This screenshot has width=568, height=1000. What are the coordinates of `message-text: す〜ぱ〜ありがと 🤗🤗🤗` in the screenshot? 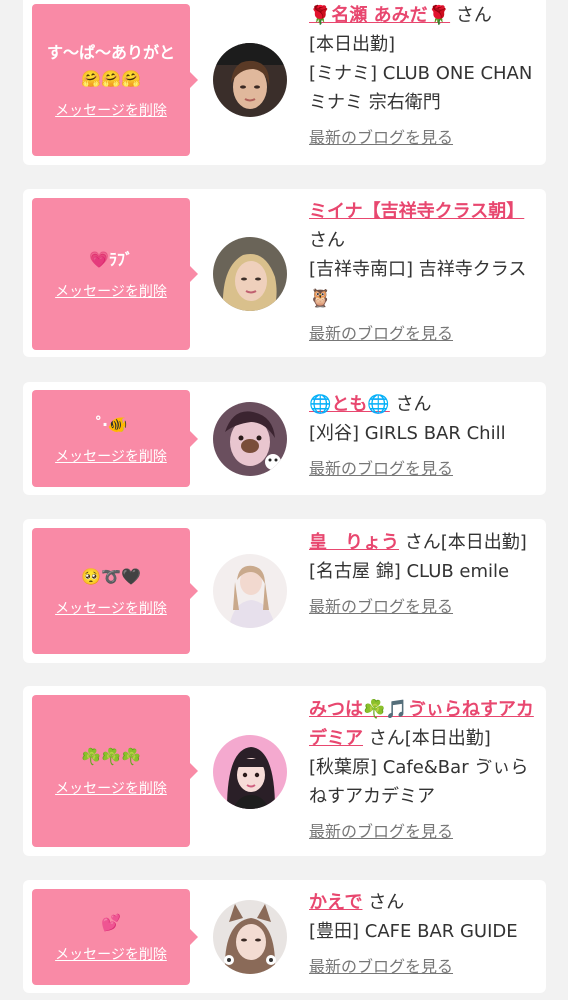 It's located at (110, 65).